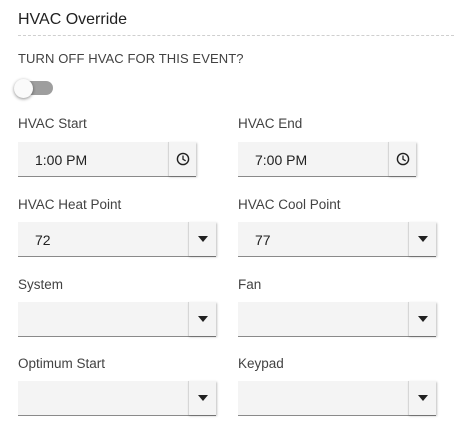 The image size is (454, 424). What do you see at coordinates (23, 88) in the screenshot?
I see `toggle-thumb` at bounding box center [23, 88].